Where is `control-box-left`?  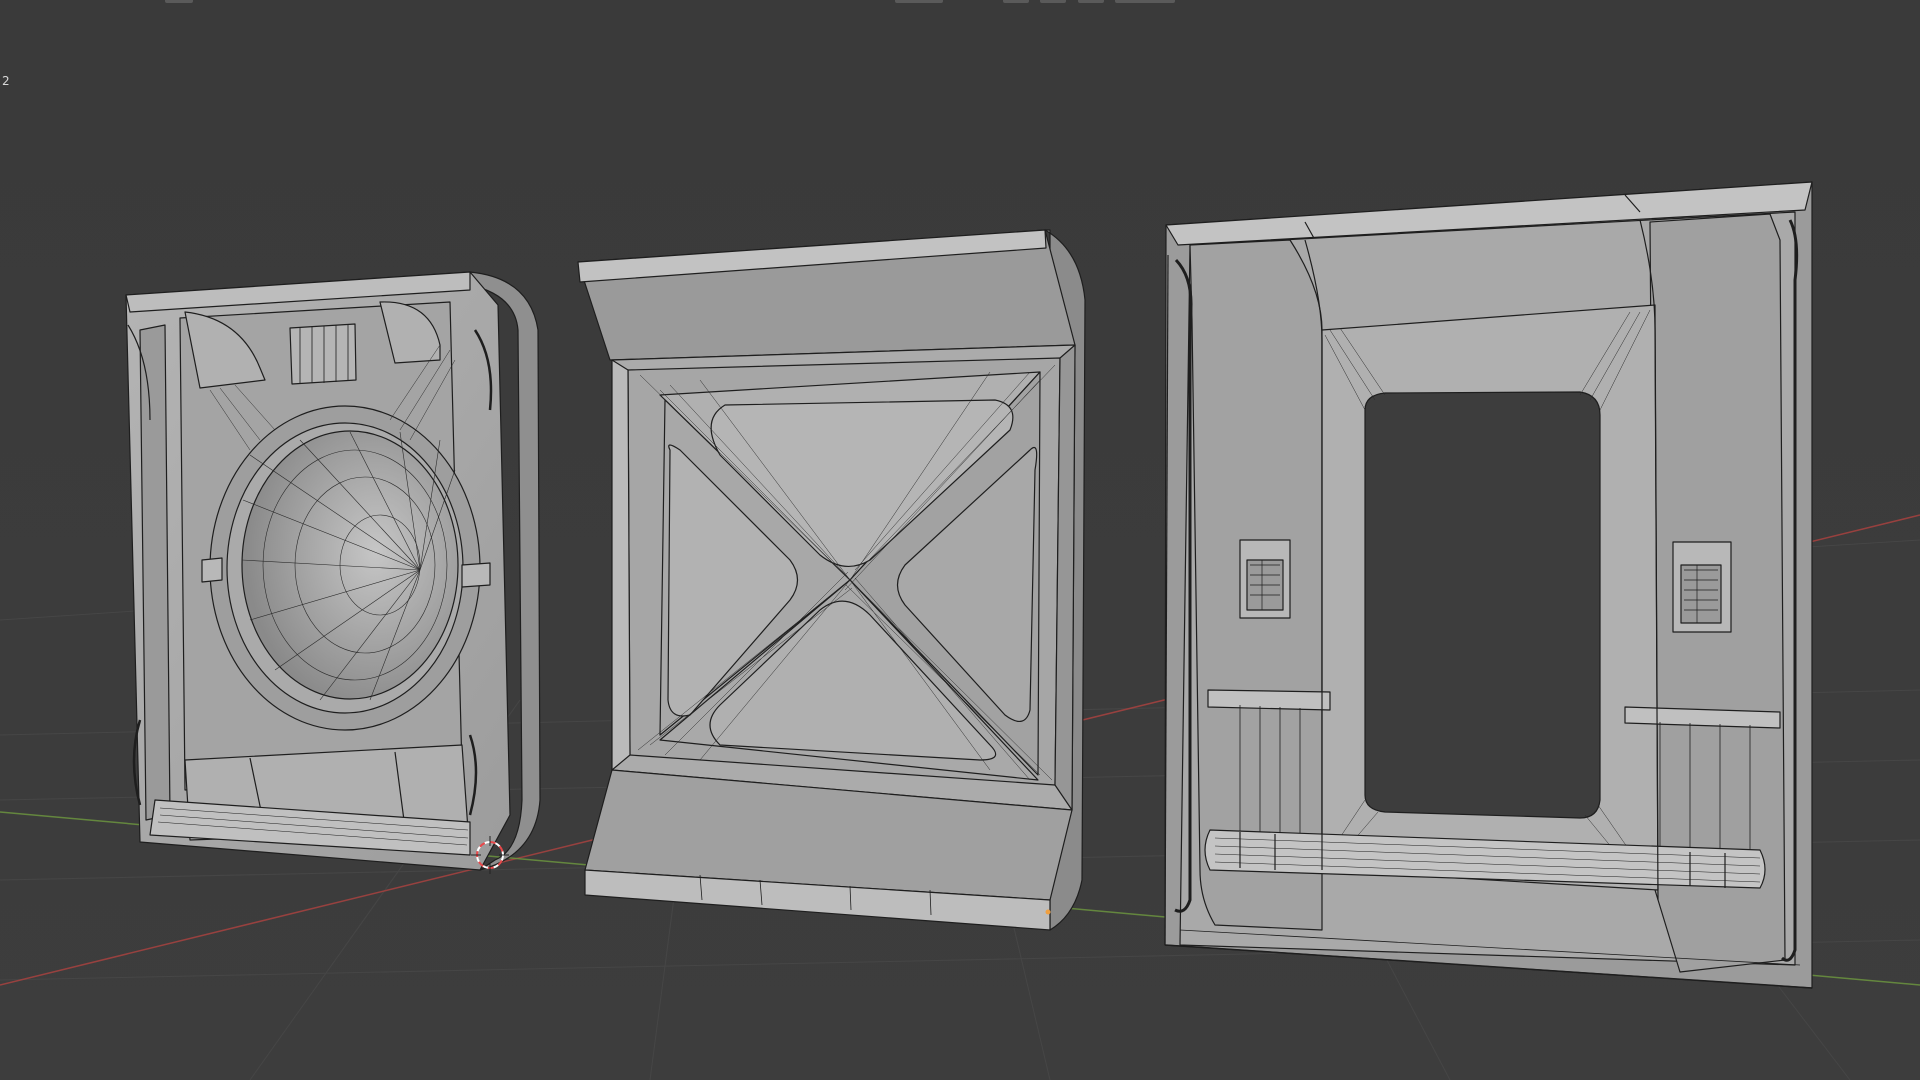 control-box-left is located at coordinates (1265, 579).